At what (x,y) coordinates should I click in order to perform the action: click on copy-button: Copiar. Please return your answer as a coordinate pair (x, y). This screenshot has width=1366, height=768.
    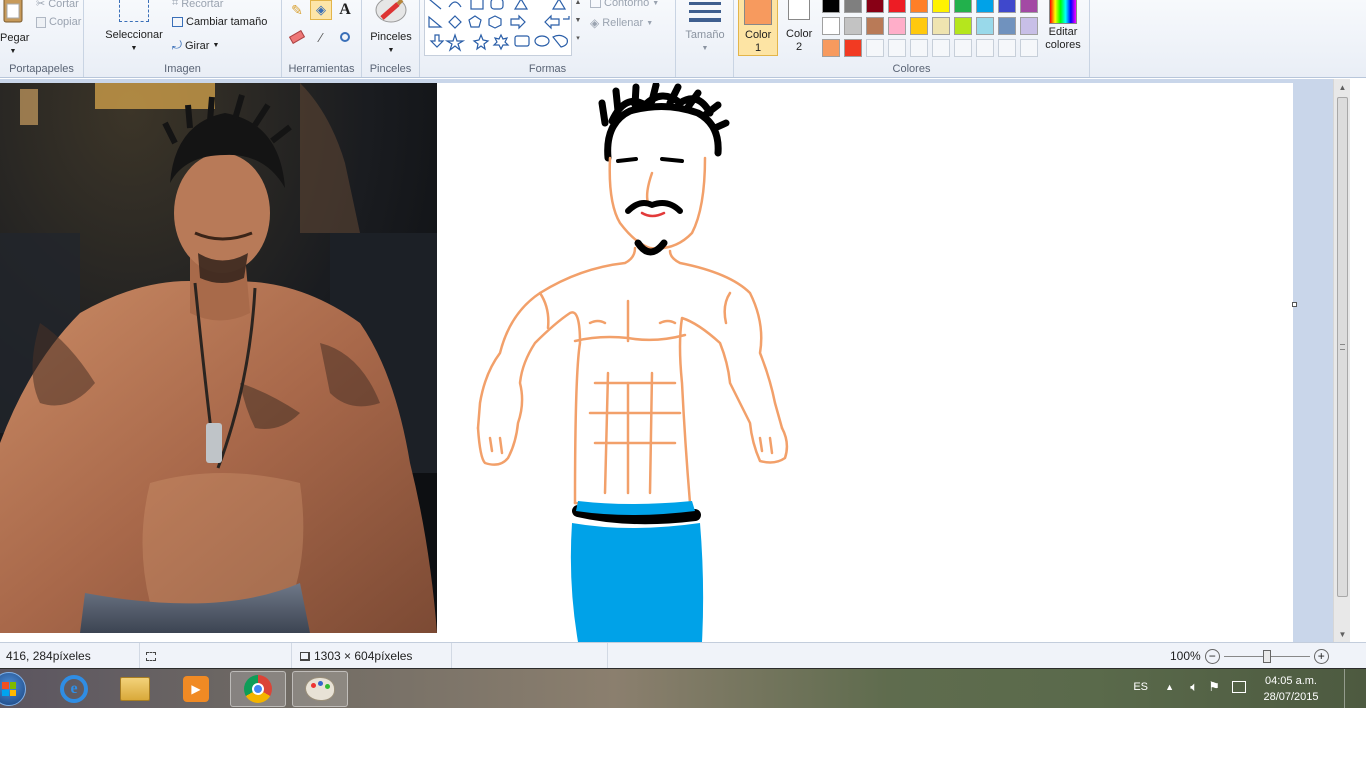
    Looking at the image, I should click on (58, 22).